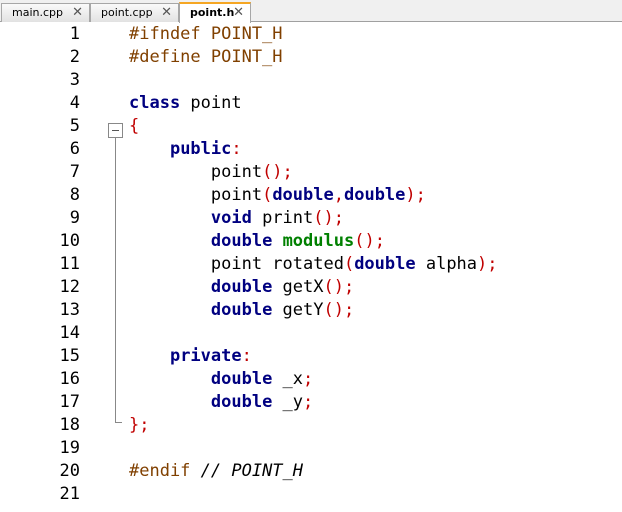  I want to click on line-number: 8, so click(74, 195).